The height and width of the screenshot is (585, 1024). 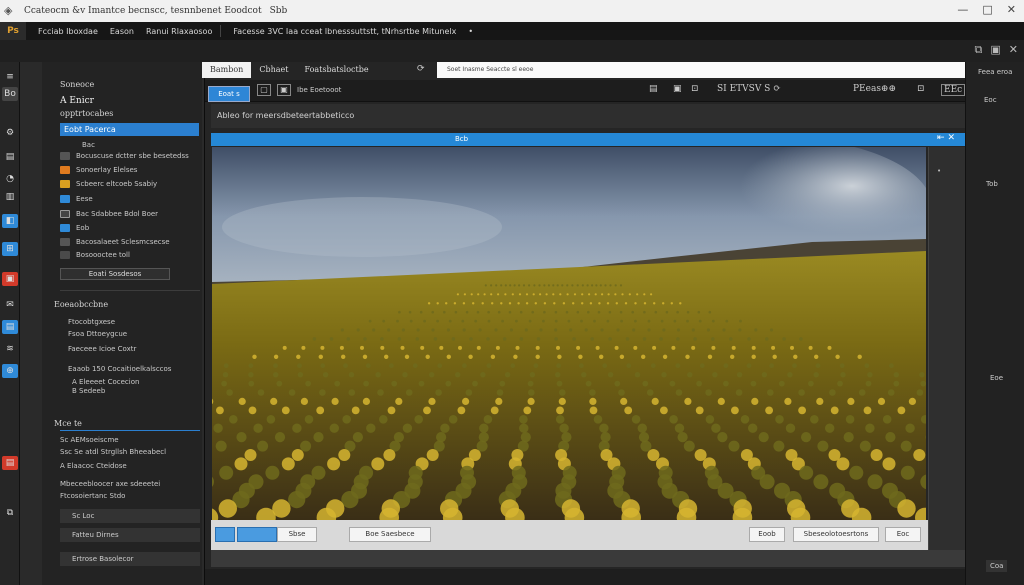 What do you see at coordinates (130, 466) in the screenshot?
I see `sidebar-group4-item: A Elaacoc Cteidose` at bounding box center [130, 466].